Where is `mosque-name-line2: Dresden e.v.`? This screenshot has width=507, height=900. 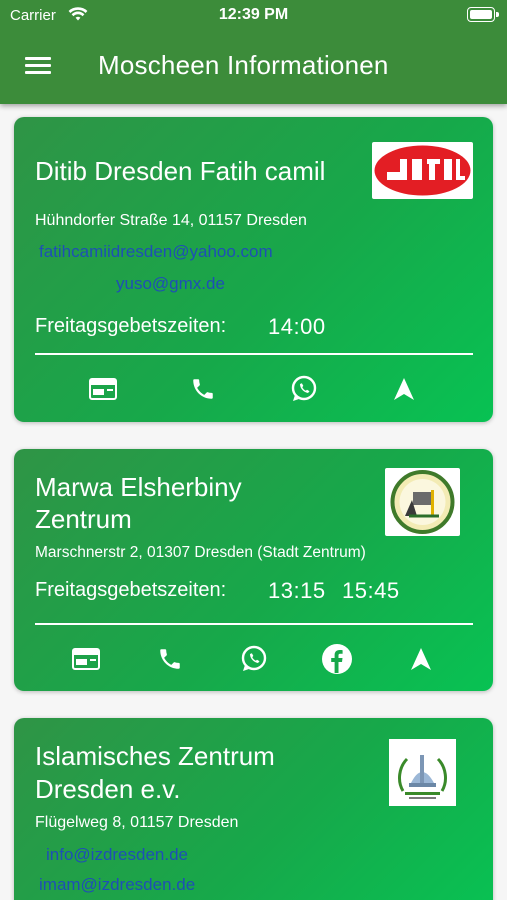
mosque-name-line2: Dresden e.v. is located at coordinates (108, 789).